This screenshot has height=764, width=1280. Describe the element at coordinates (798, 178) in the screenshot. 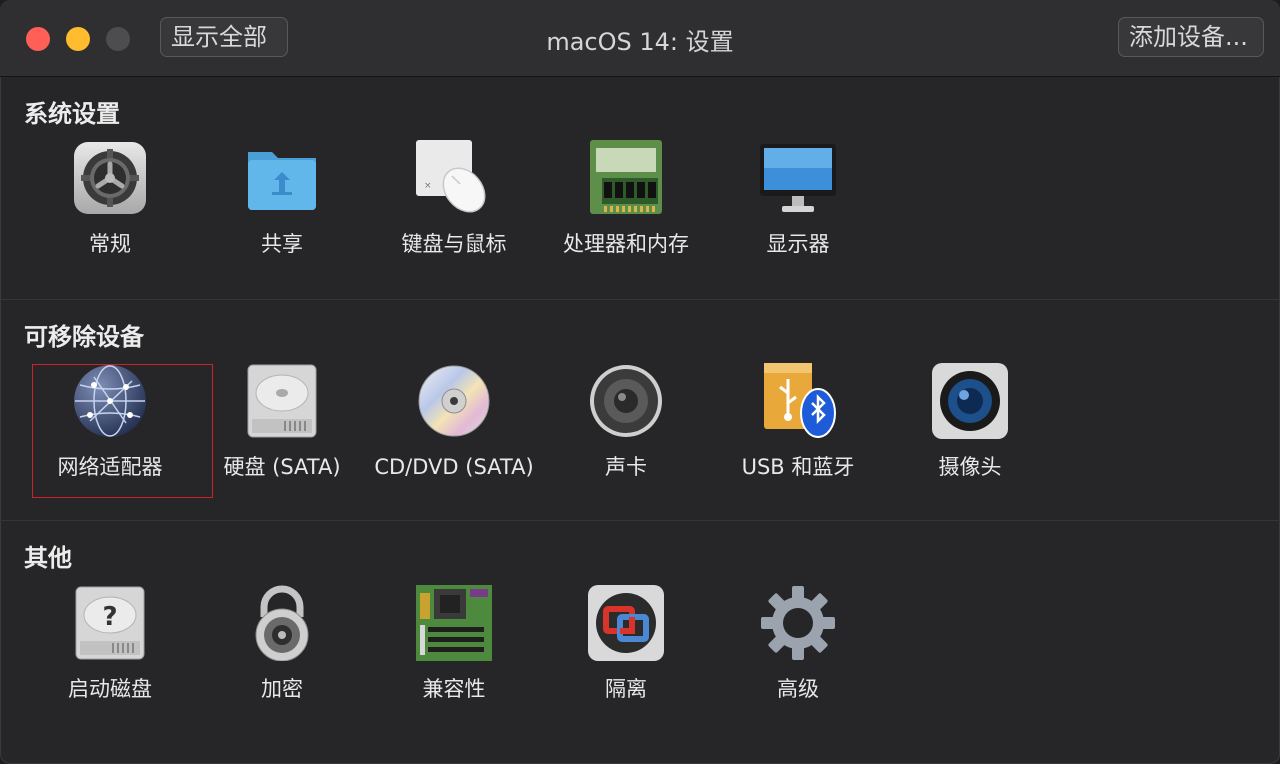

I see `monitor-icon` at that location.